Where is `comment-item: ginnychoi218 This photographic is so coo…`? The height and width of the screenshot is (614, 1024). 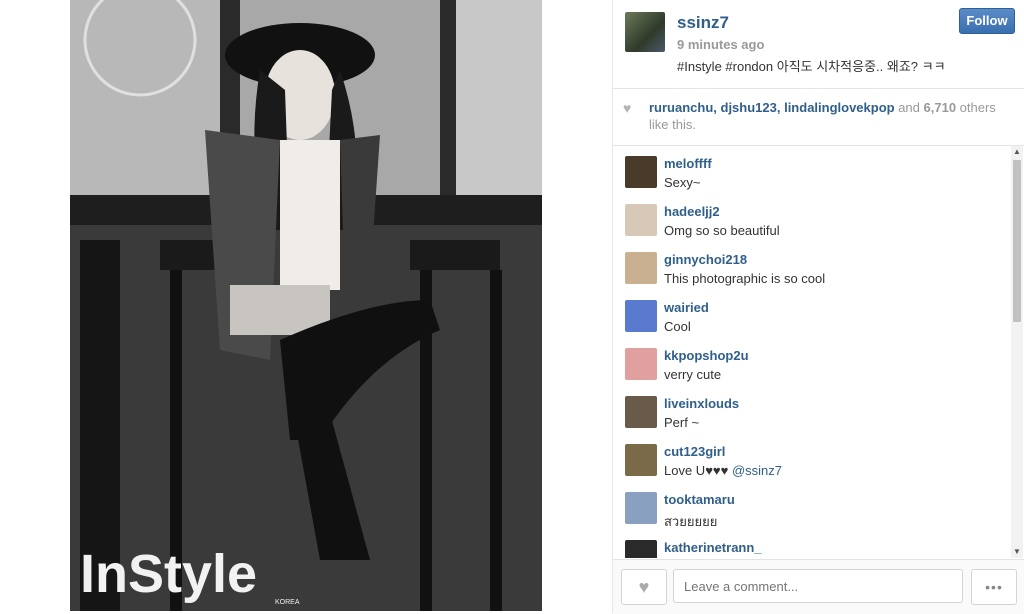
comment-item: ginnychoi218 This photographic is so coo… is located at coordinates (812, 266).